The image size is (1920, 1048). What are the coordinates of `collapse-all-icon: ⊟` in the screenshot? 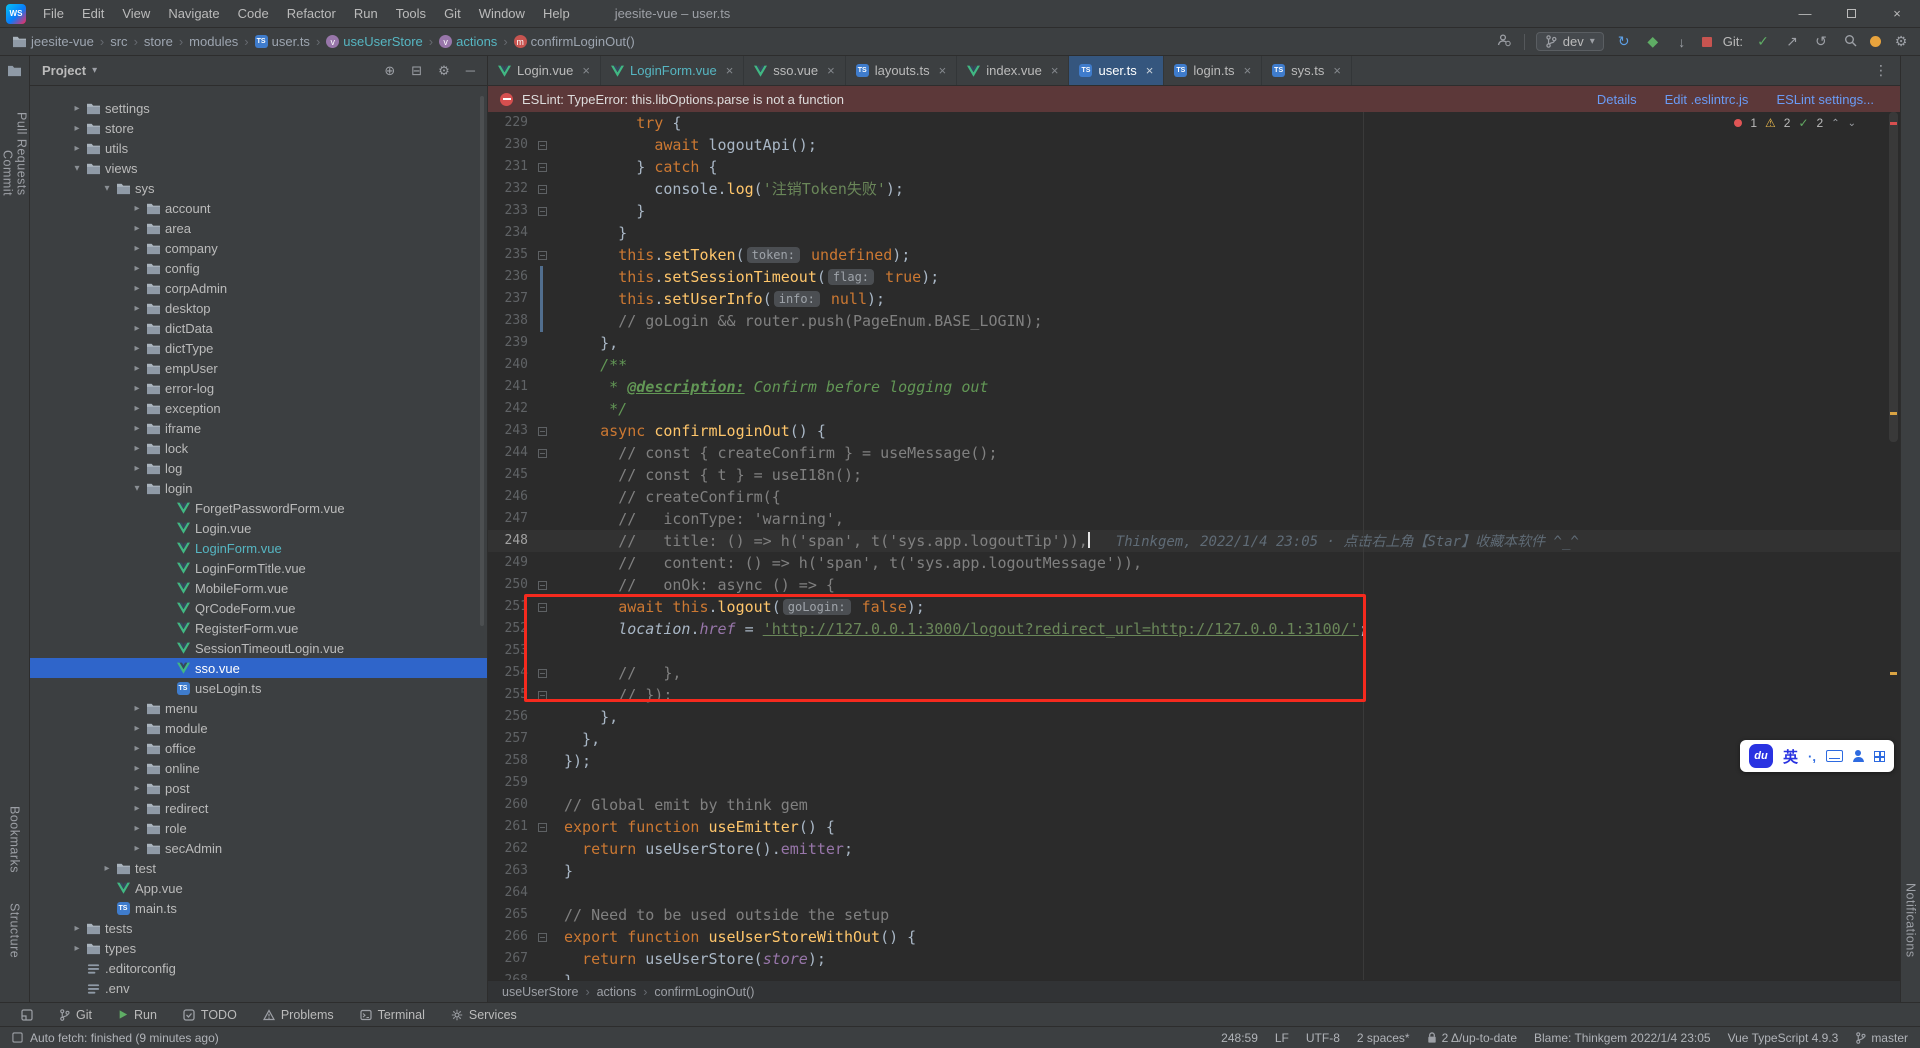 It's located at (416, 71).